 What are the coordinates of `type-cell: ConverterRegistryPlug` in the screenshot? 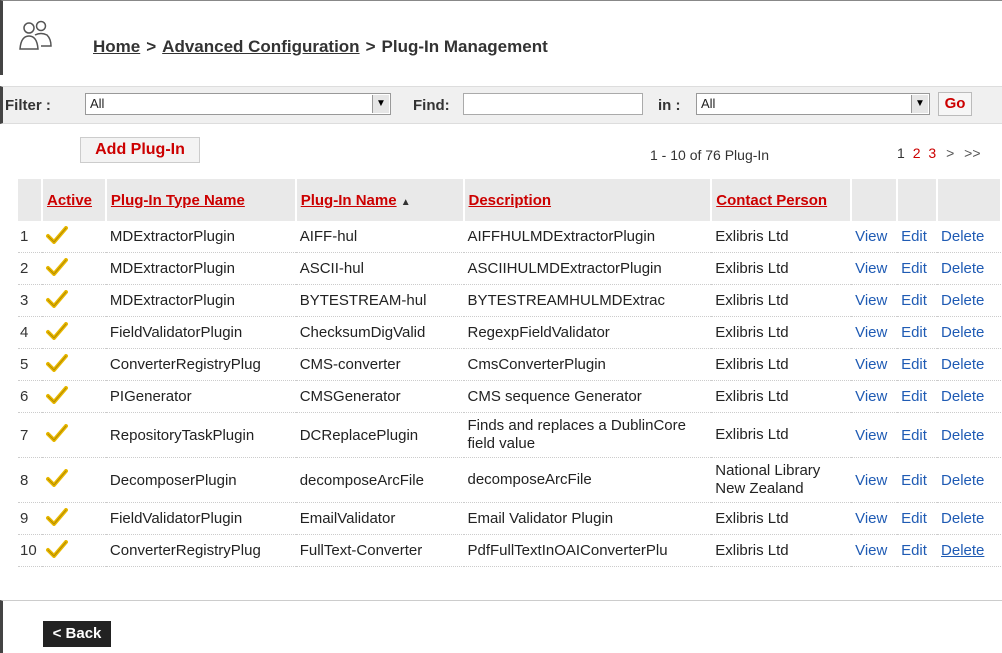 It's located at (200, 550).